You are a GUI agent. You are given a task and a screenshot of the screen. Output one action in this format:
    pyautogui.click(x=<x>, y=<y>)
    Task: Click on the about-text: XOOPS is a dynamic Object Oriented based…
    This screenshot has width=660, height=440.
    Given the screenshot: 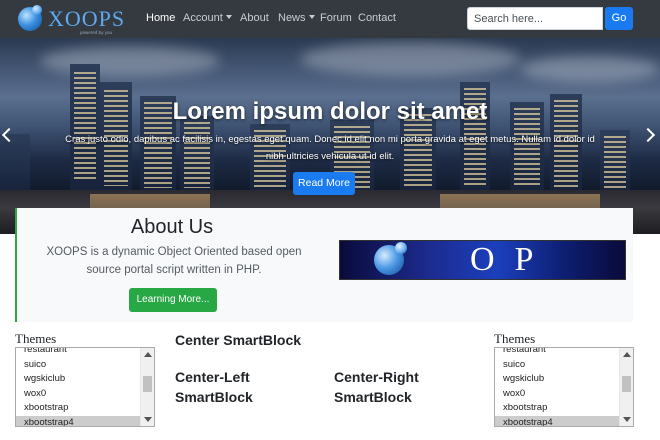 What is the action you would take?
    pyautogui.click(x=174, y=261)
    